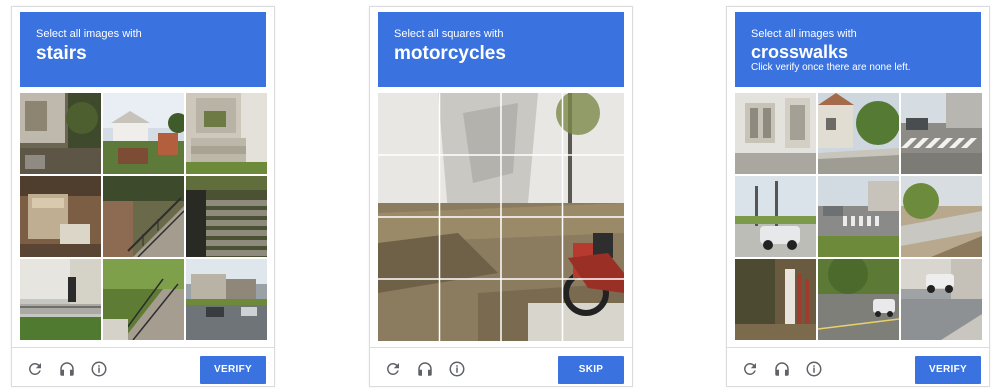  What do you see at coordinates (800, 52) in the screenshot?
I see `target-text: crosswalks` at bounding box center [800, 52].